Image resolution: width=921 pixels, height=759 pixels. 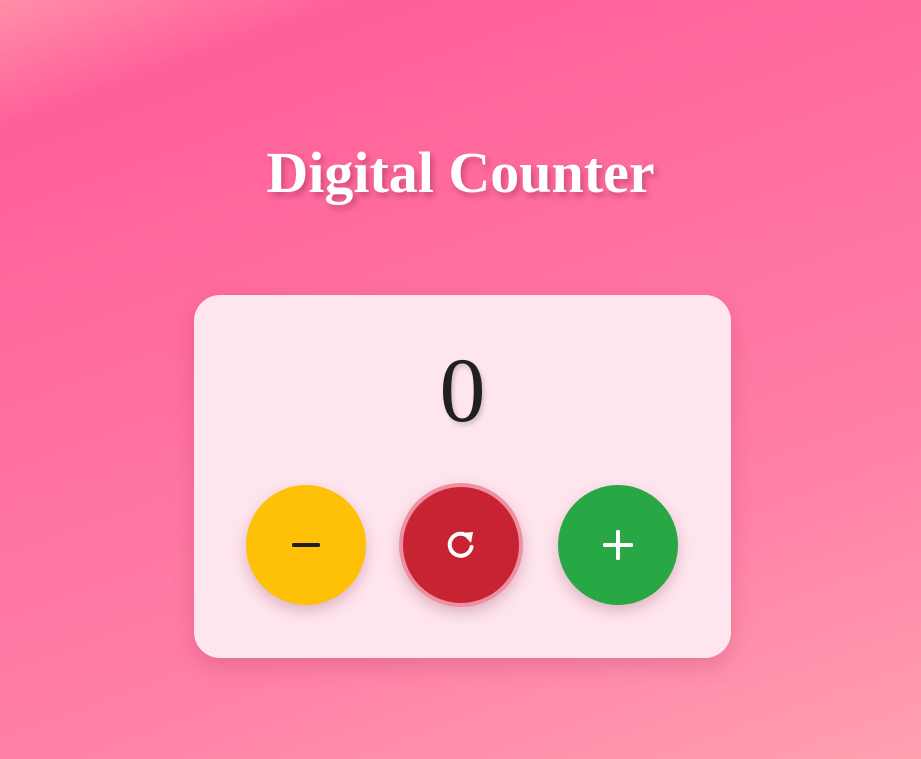 I want to click on decrement-button, so click(x=306, y=545).